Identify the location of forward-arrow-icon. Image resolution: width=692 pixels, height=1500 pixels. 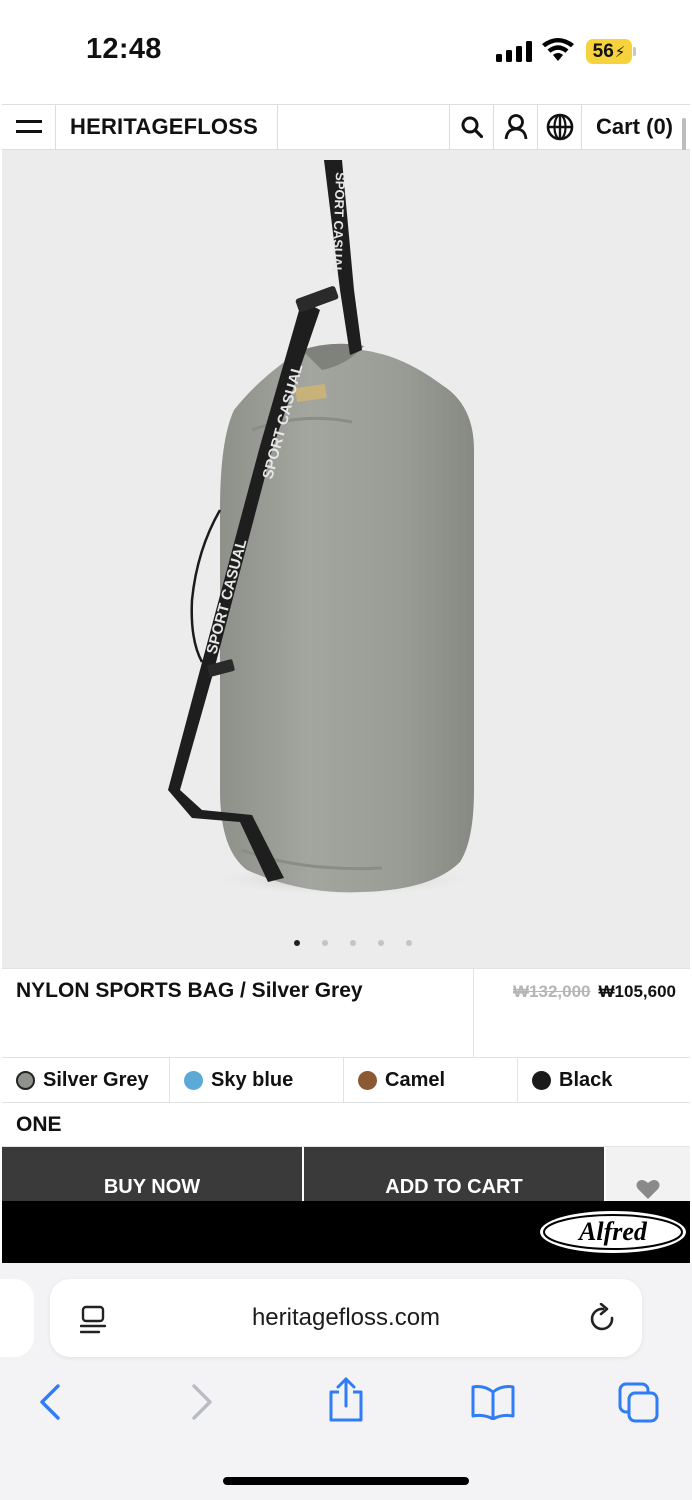
(201, 1402).